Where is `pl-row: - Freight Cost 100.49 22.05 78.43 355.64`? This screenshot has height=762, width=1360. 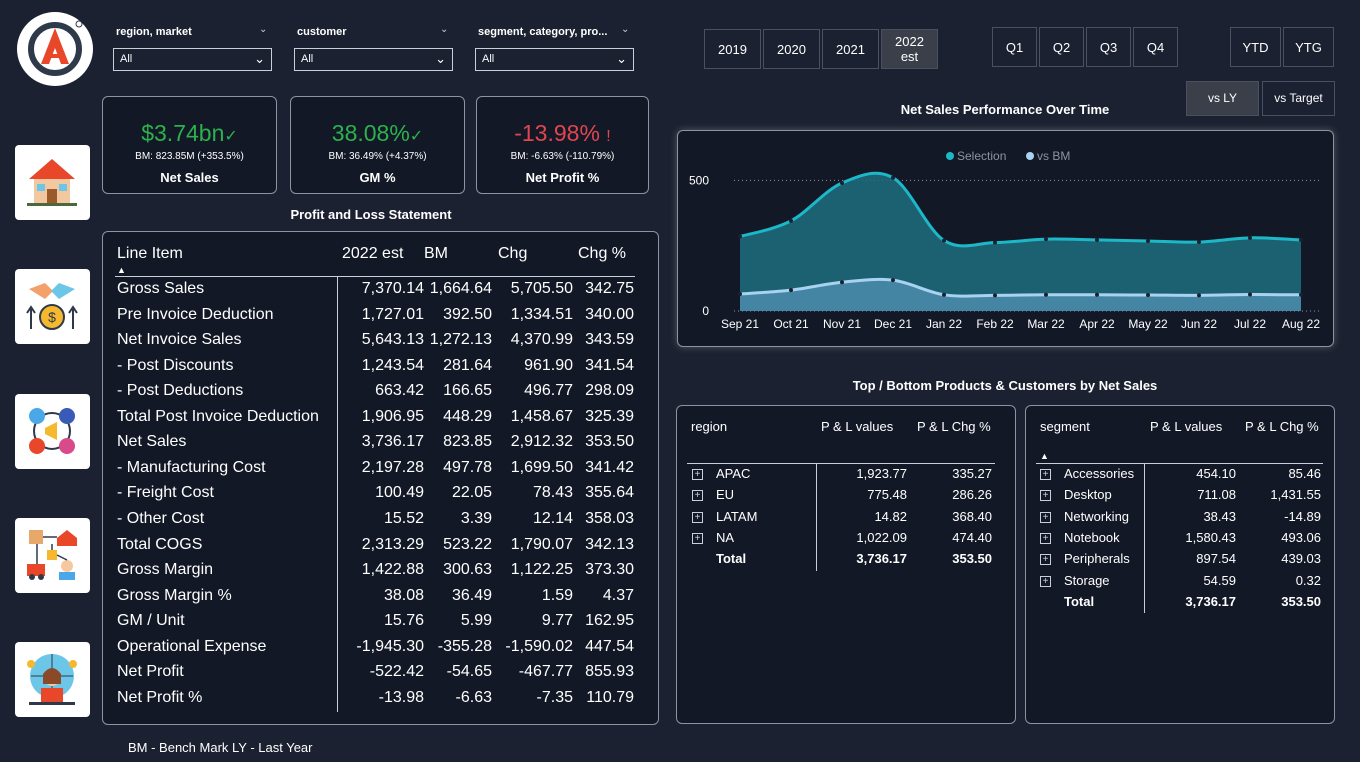 pl-row: - Freight Cost 100.49 22.05 78.43 355.64 is located at coordinates (383, 497).